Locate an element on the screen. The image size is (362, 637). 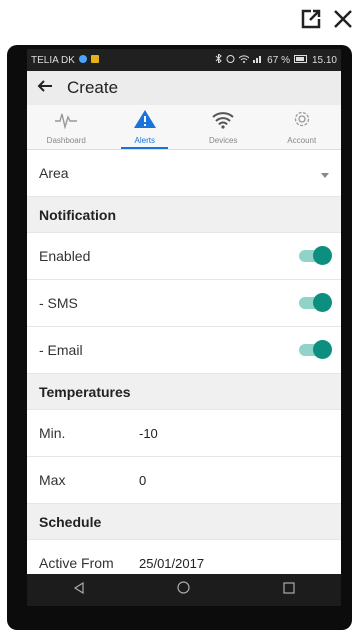
photo-icon is located at coordinates (94, 60).